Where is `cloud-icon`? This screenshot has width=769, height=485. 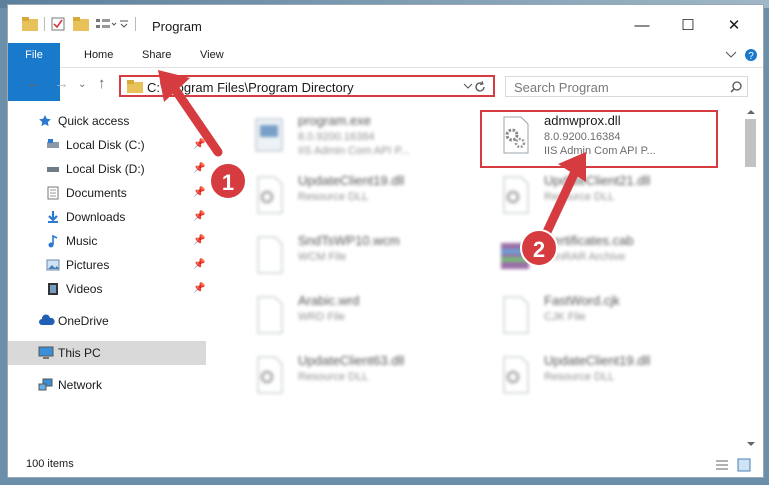
cloud-icon is located at coordinates (47, 319).